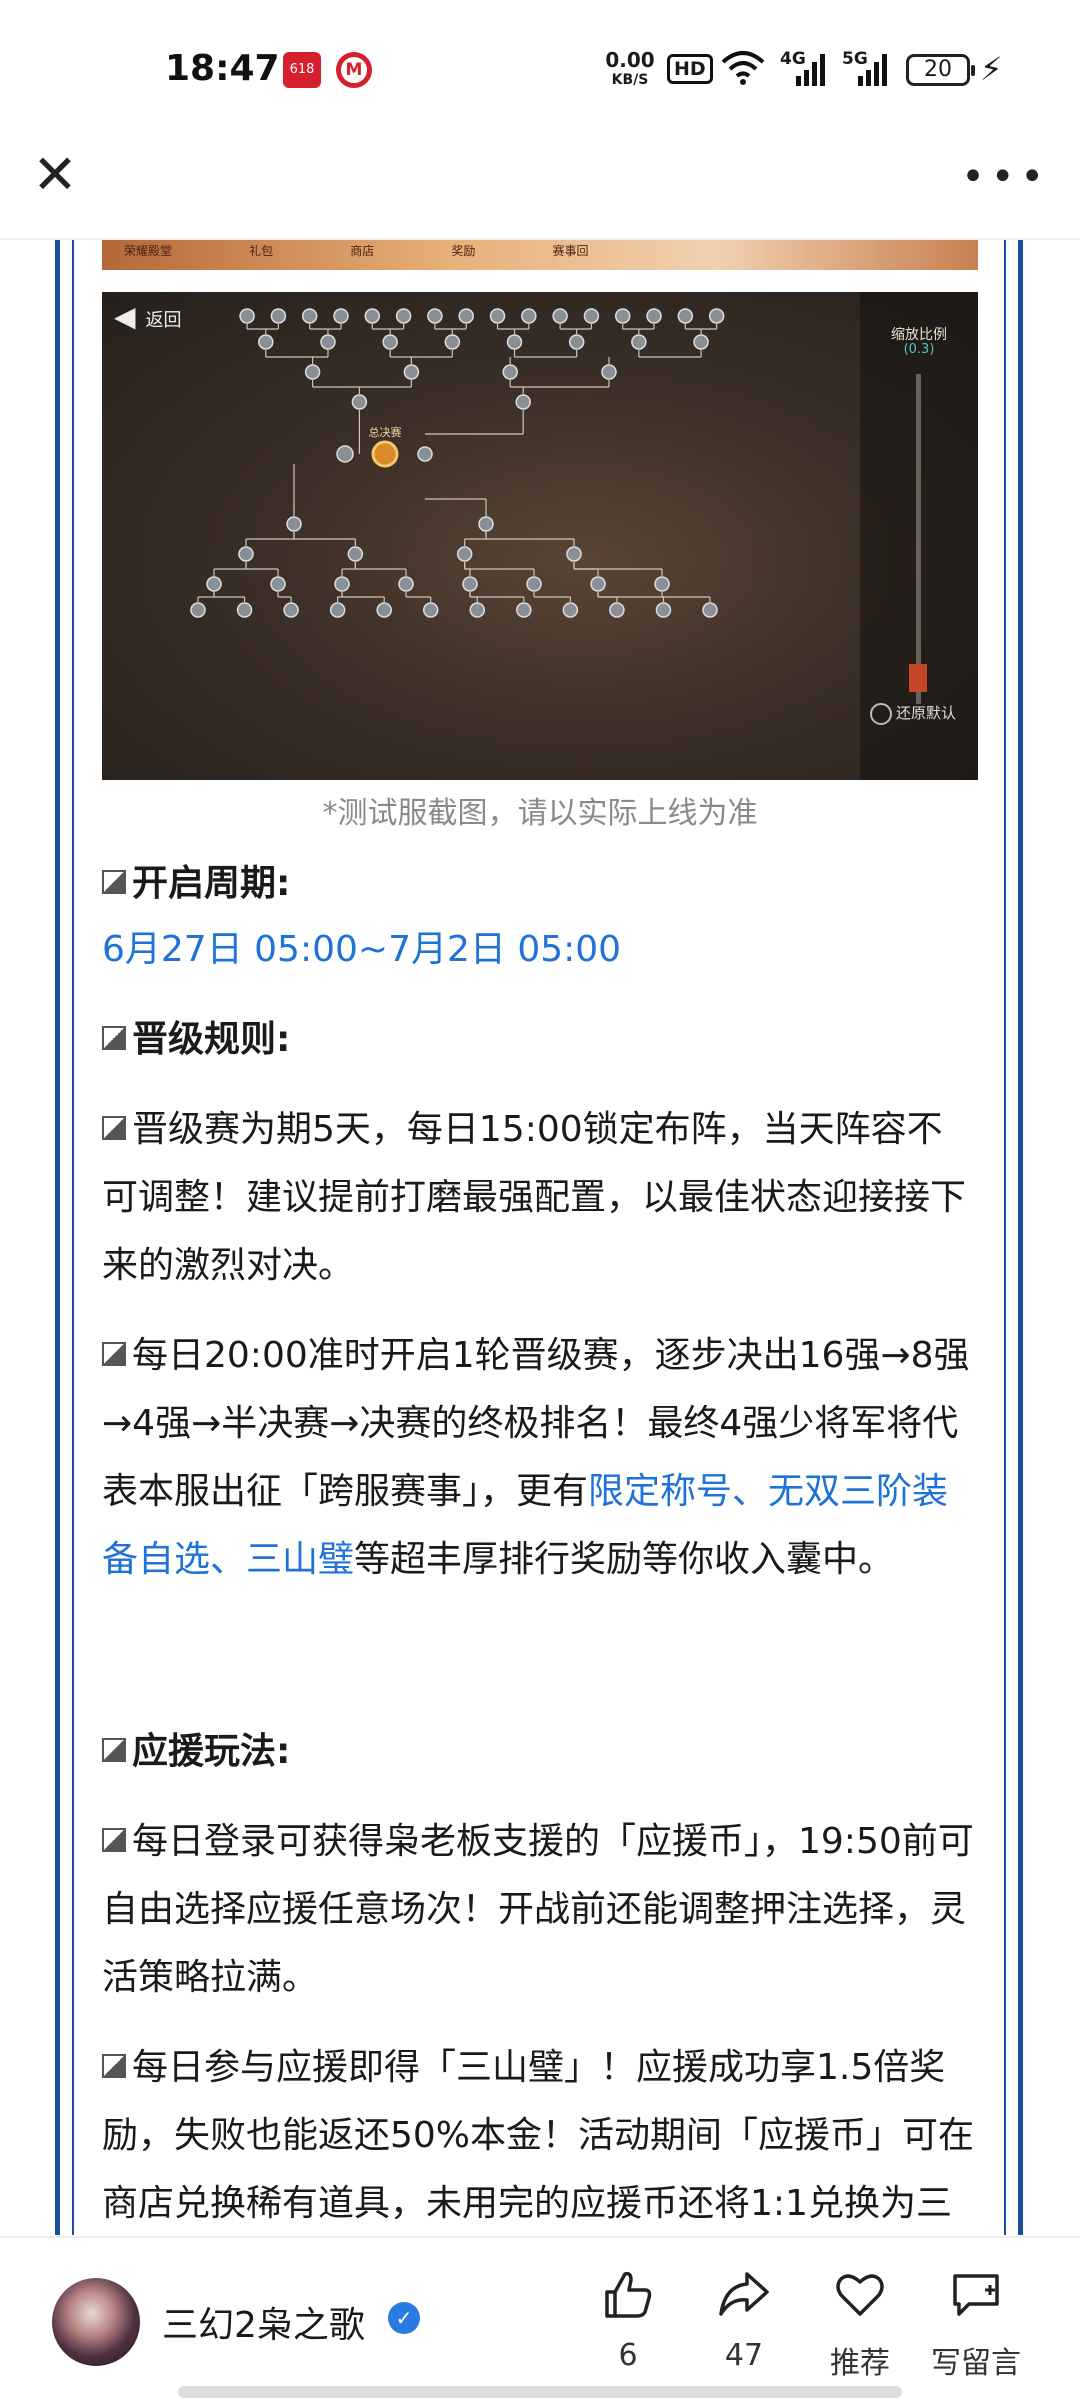 The height and width of the screenshot is (2400, 1080). What do you see at coordinates (540, 2318) in the screenshot?
I see `bottom-action-bar: 三幻2枭之歌 ✓ 6 47 推荐 写留言` at bounding box center [540, 2318].